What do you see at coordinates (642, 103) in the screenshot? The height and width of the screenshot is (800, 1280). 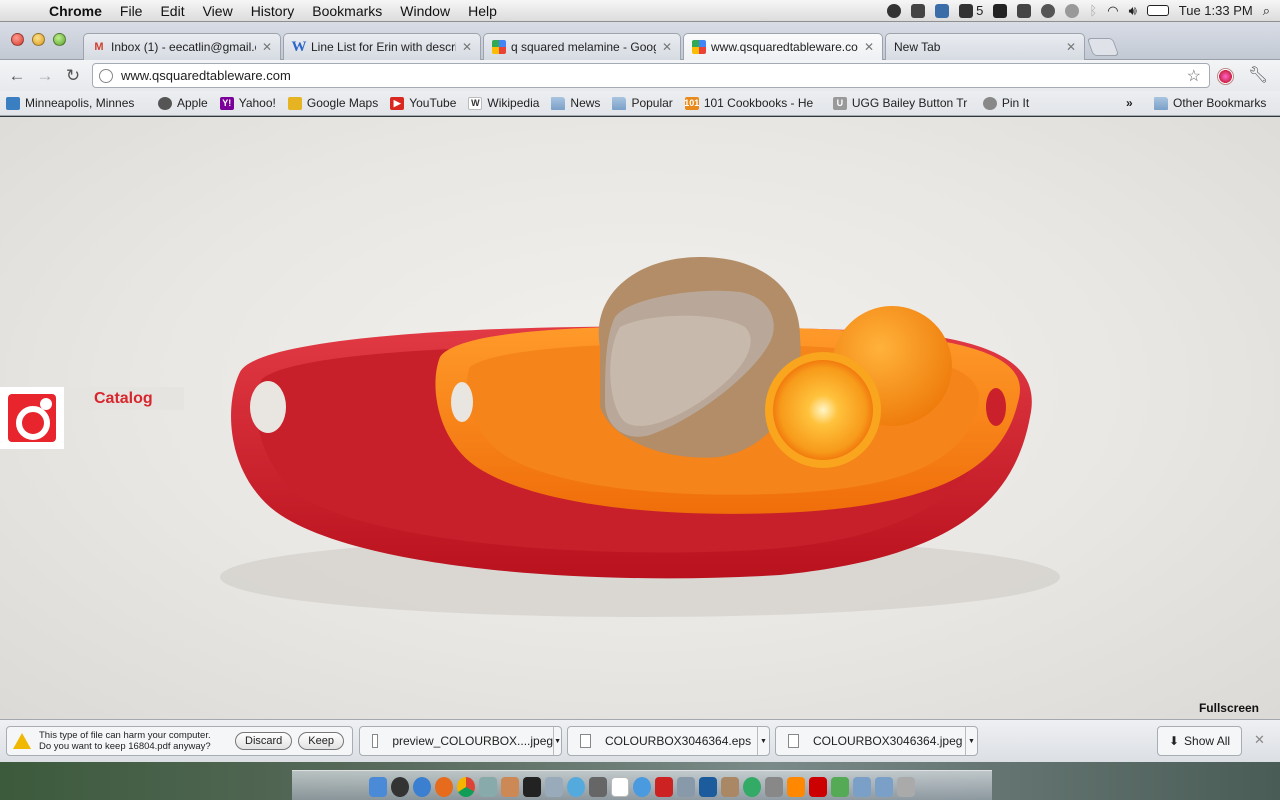 I see `bookmark-folder-popular: Popular` at bounding box center [642, 103].